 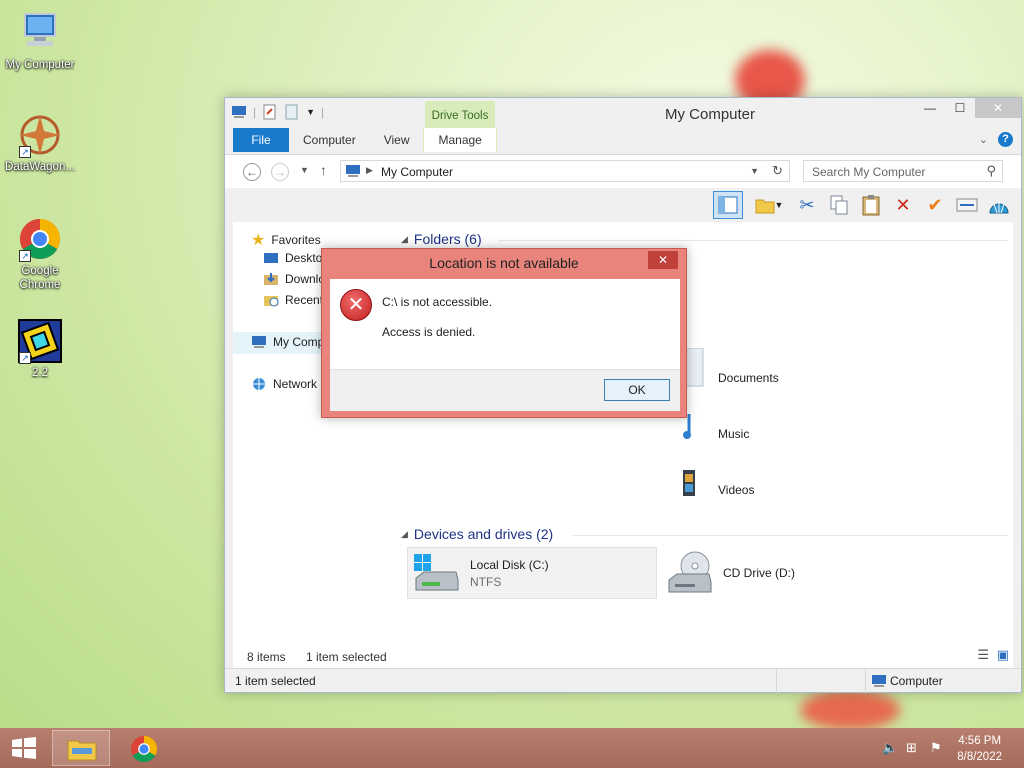 I want to click on folders-header-label: Folders (6), so click(x=447, y=239).